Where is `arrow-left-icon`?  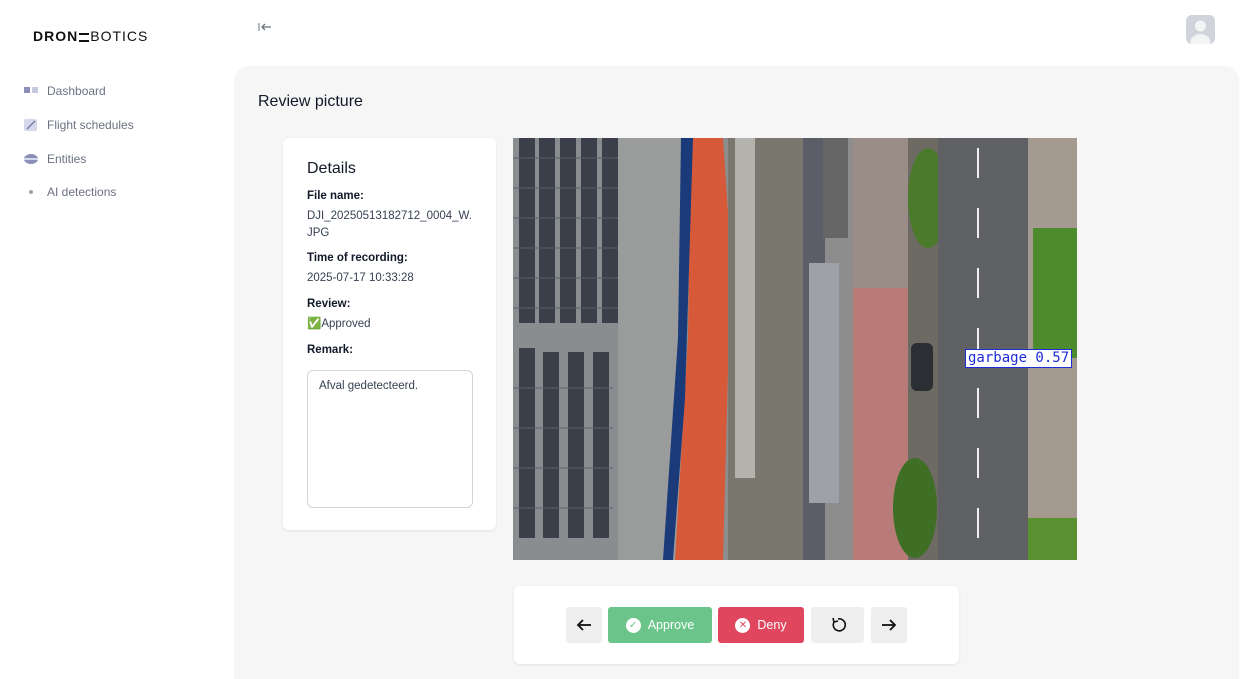
arrow-left-icon is located at coordinates (583, 625).